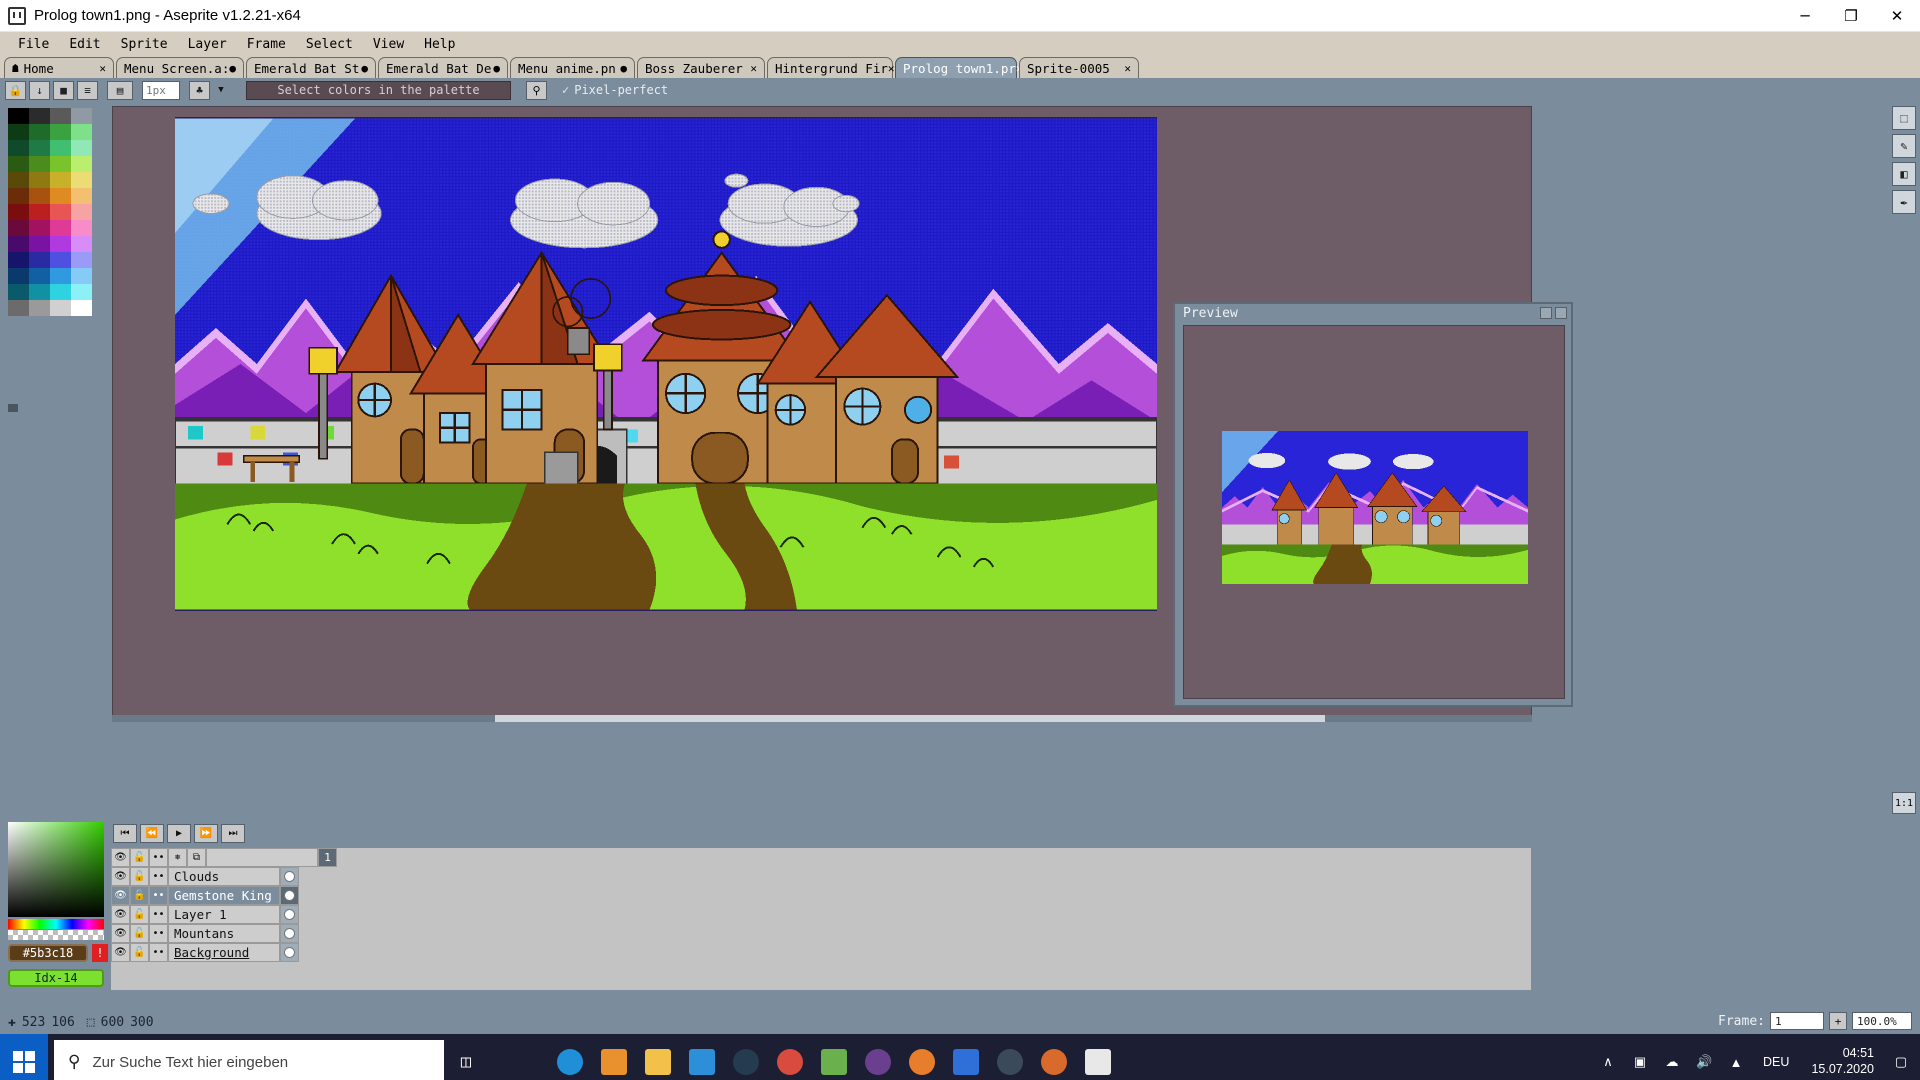 This screenshot has width=1920, height=1080. What do you see at coordinates (158, 857) in the screenshot?
I see `continuous-icon: ••` at bounding box center [158, 857].